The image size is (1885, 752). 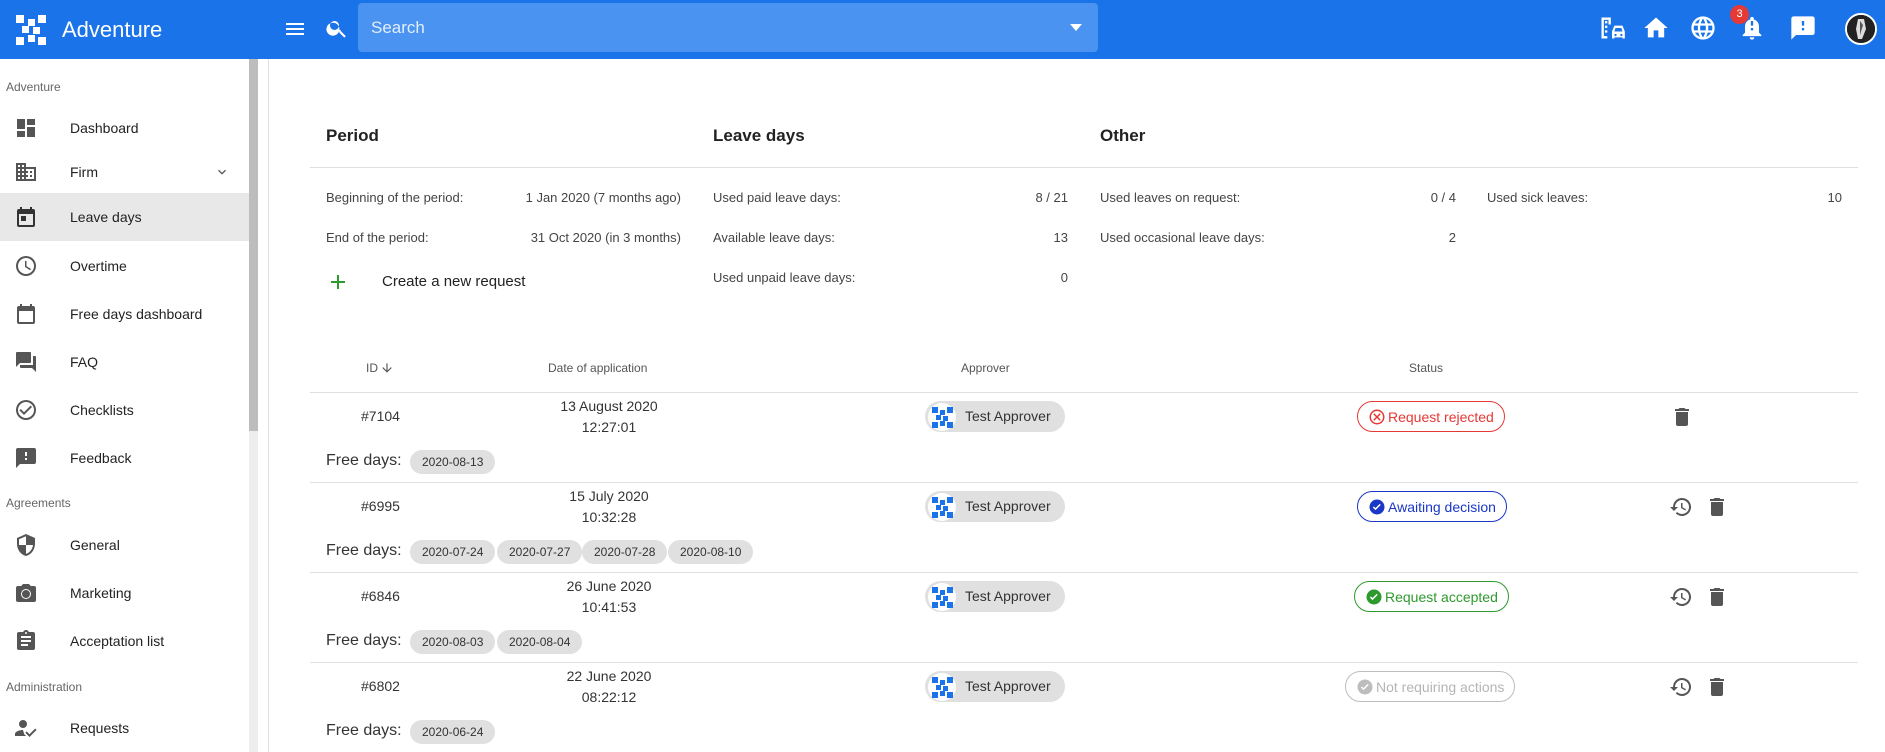 I want to click on sidebar-item-label: General, so click(x=95, y=545).